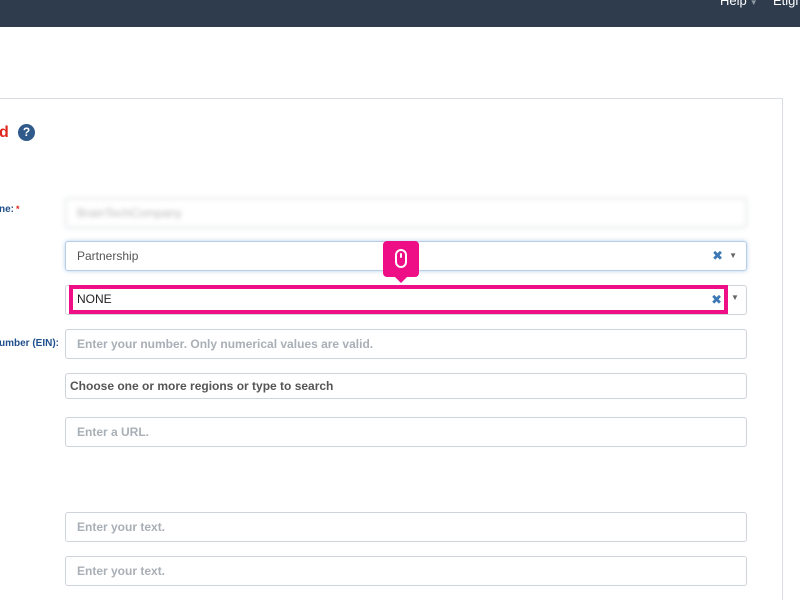 The width and height of the screenshot is (800, 600). Describe the element at coordinates (733, 4) in the screenshot. I see `help-menu-label: Help` at that location.